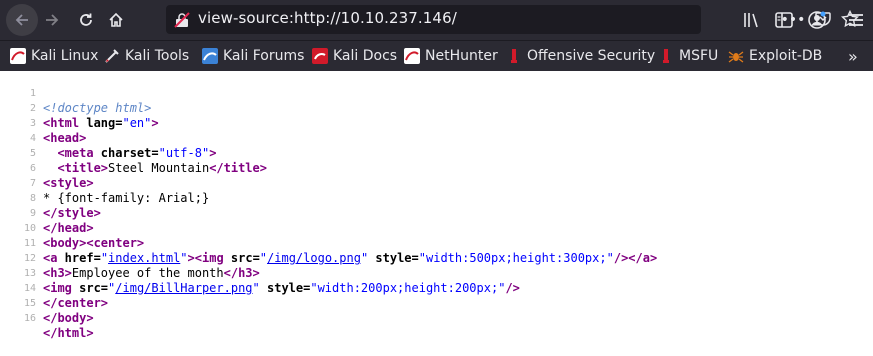 The image size is (873, 356). What do you see at coordinates (436, 123) in the screenshot?
I see `source-line: 3 <head>` at bounding box center [436, 123].